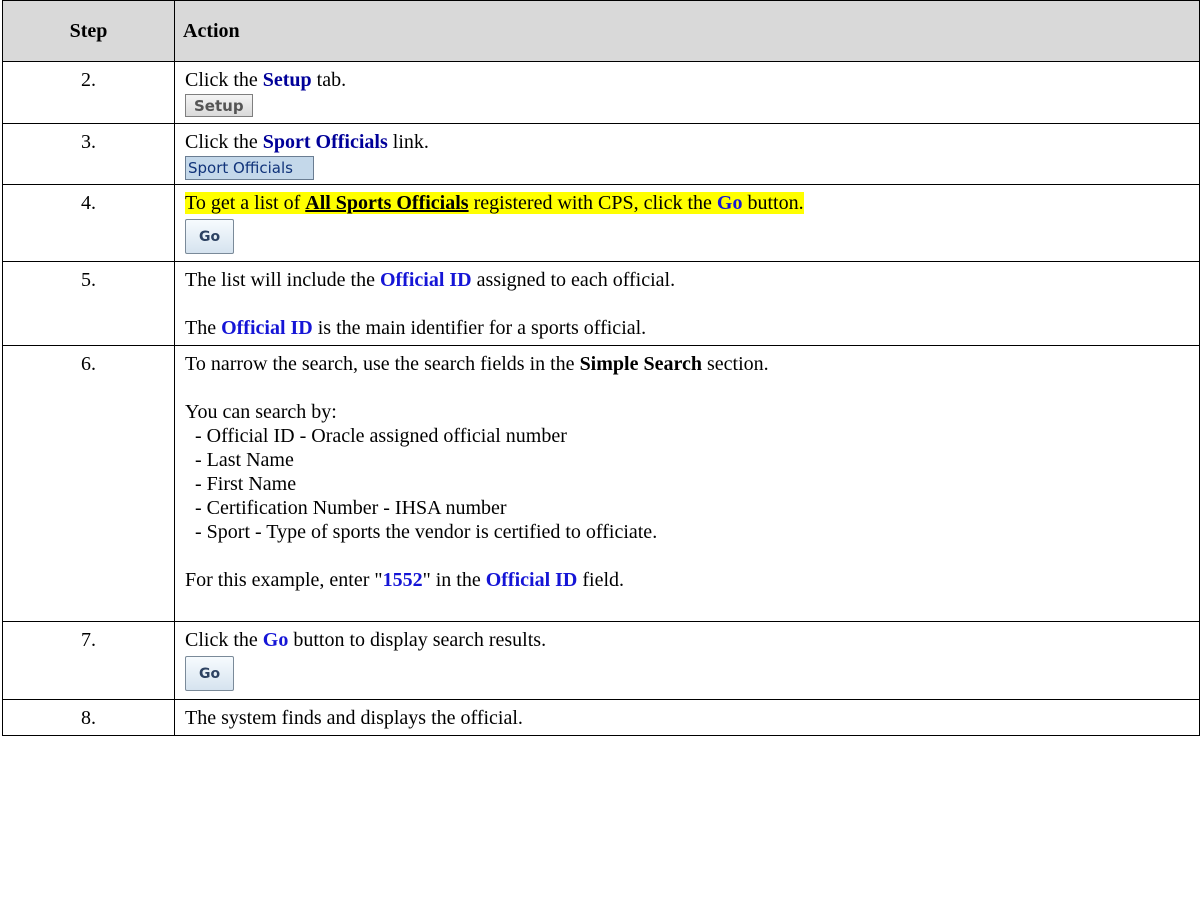 This screenshot has width=1201, height=920. What do you see at coordinates (88, 92) in the screenshot?
I see `step-number: 2.` at bounding box center [88, 92].